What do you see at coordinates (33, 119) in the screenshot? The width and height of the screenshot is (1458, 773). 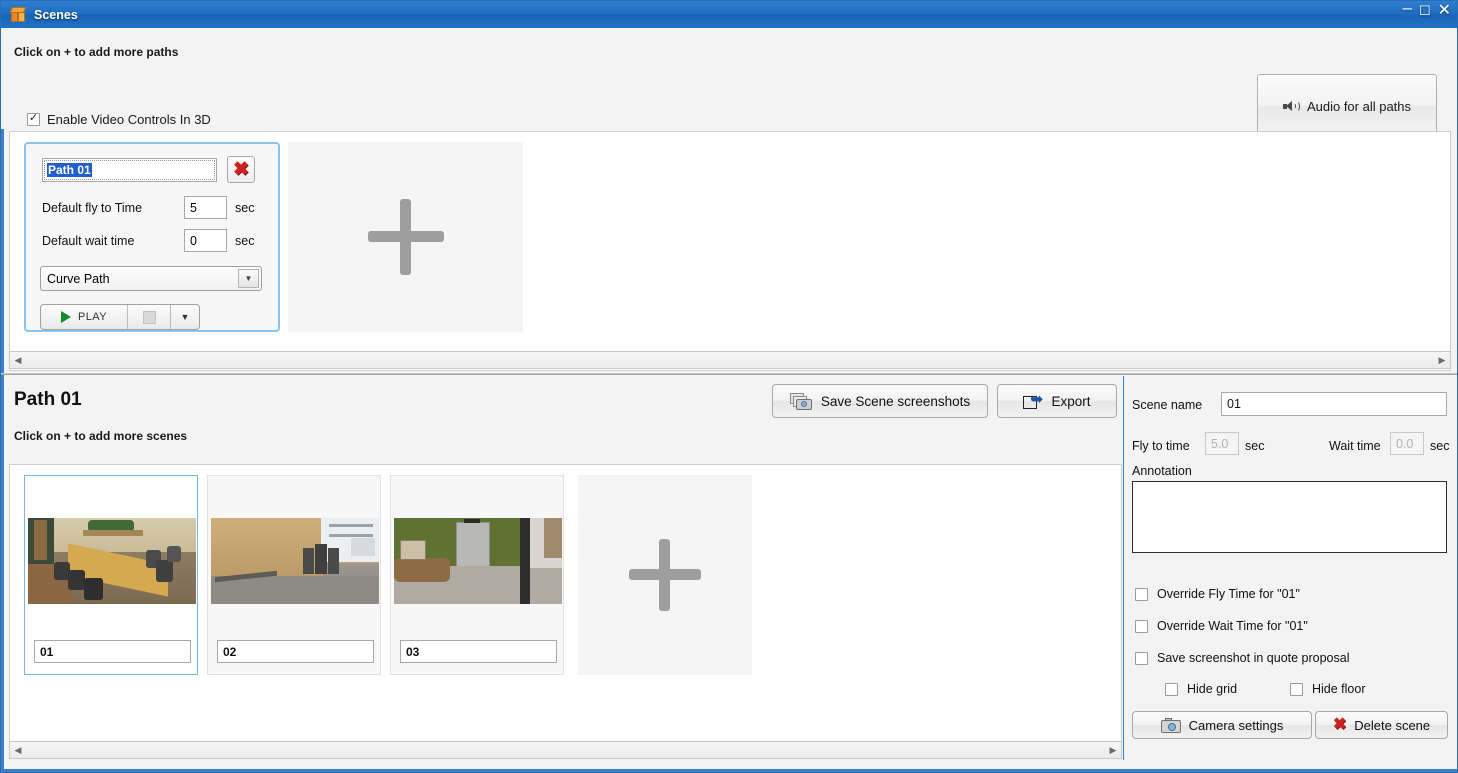 I see `enable-video-controls-checkbox` at bounding box center [33, 119].